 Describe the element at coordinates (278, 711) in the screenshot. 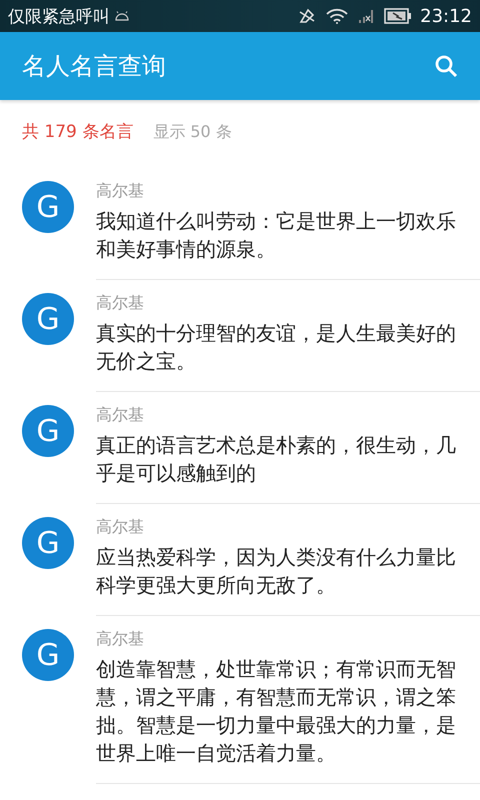

I see `quote-text: 创造靠智慧，处世靠常识；有常识而无智慧，谓之平庸，有智慧而无常识，谓之笨拙。智慧是一切力量中最强大的力量，是世界上唯一自觉活着力量。` at that location.